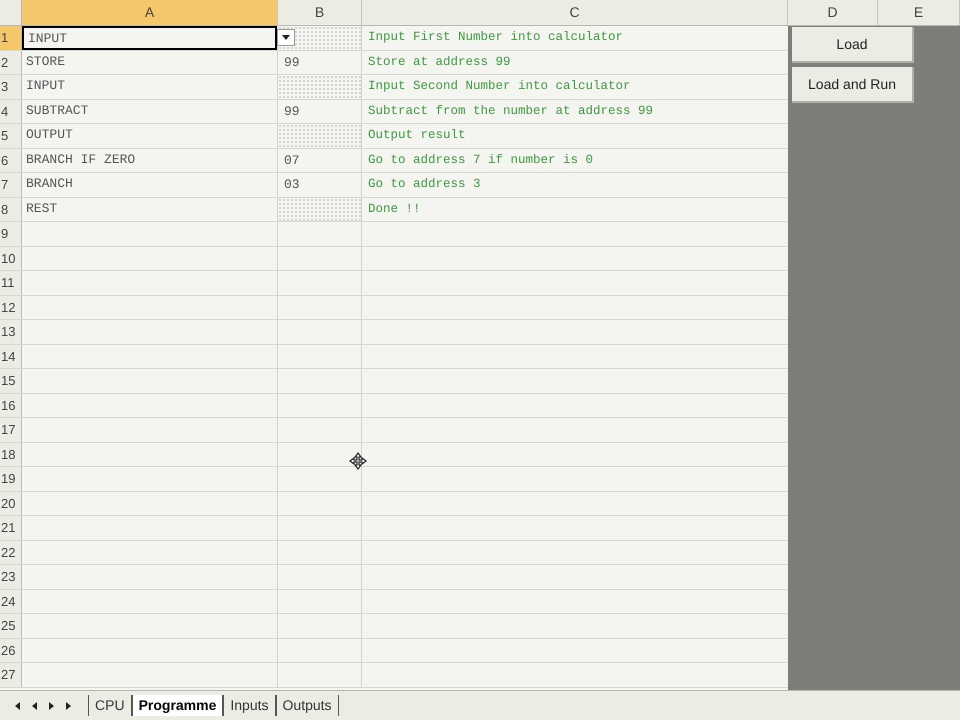  What do you see at coordinates (178, 705) in the screenshot?
I see `sheet-tab: Programme` at bounding box center [178, 705].